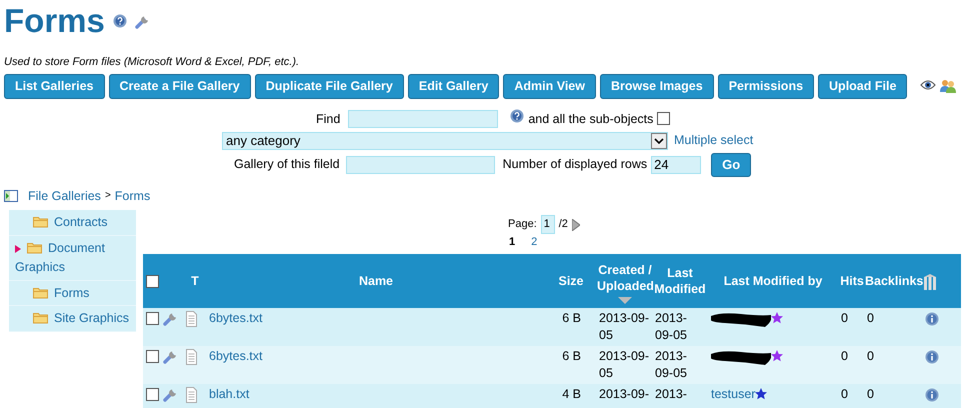 The width and height of the screenshot is (968, 408). I want to click on sidebar-item: Site Graphics, so click(72, 319).